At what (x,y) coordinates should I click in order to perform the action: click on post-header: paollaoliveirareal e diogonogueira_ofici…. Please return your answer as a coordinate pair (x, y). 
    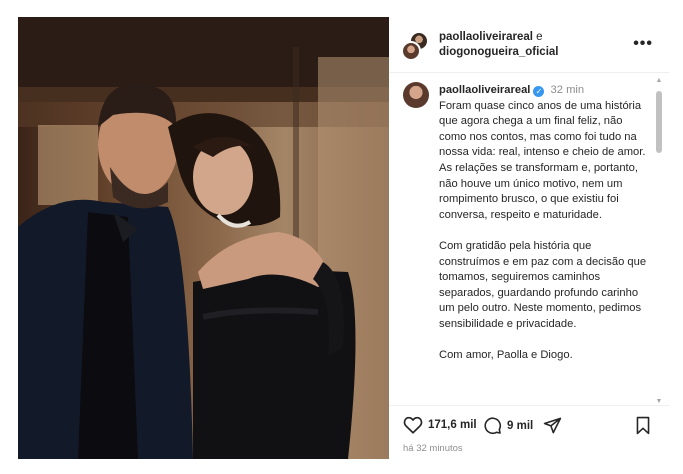
    Looking at the image, I should click on (529, 45).